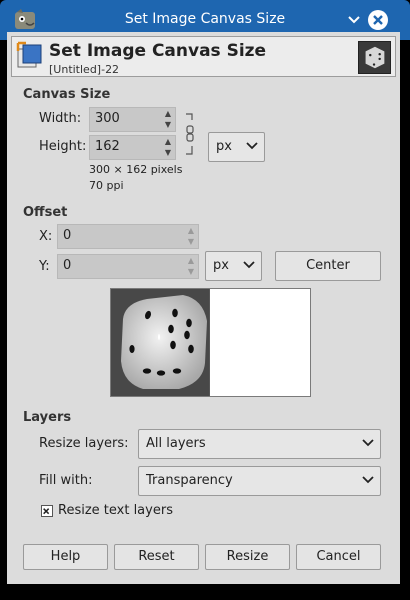 Image resolution: width=410 pixels, height=600 pixels. I want to click on offset-unit-value: px, so click(221, 265).